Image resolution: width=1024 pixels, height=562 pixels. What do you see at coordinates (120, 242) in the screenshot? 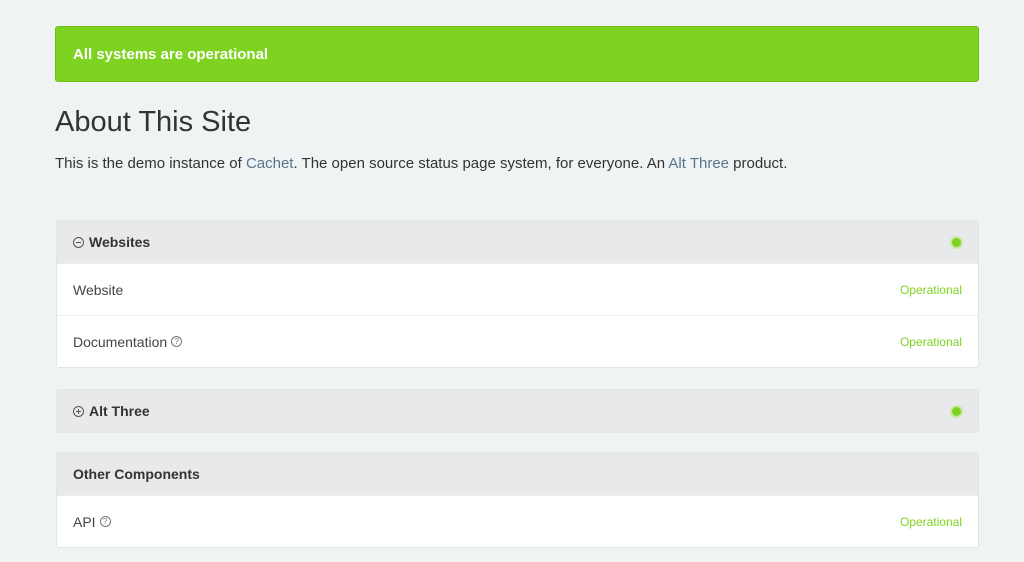
I see `group-name: Websites` at bounding box center [120, 242].